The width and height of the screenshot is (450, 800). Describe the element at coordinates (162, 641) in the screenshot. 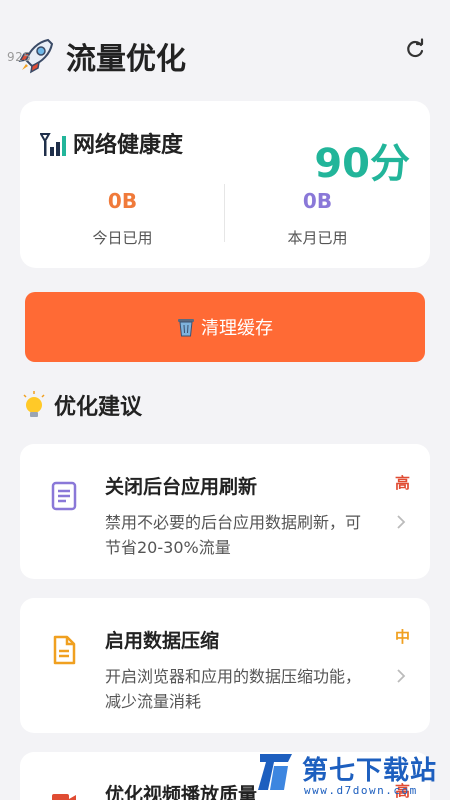

I see `suggestion-title: 启用数据压缩` at that location.